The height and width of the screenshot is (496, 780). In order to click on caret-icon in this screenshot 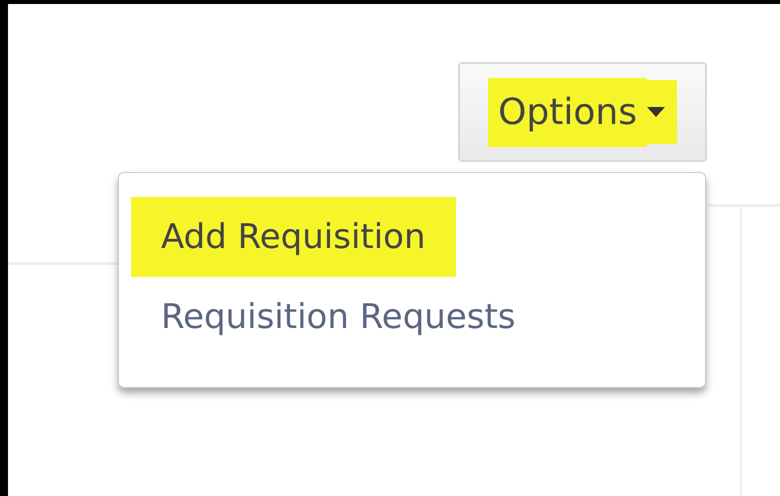, I will do `click(662, 112)`.